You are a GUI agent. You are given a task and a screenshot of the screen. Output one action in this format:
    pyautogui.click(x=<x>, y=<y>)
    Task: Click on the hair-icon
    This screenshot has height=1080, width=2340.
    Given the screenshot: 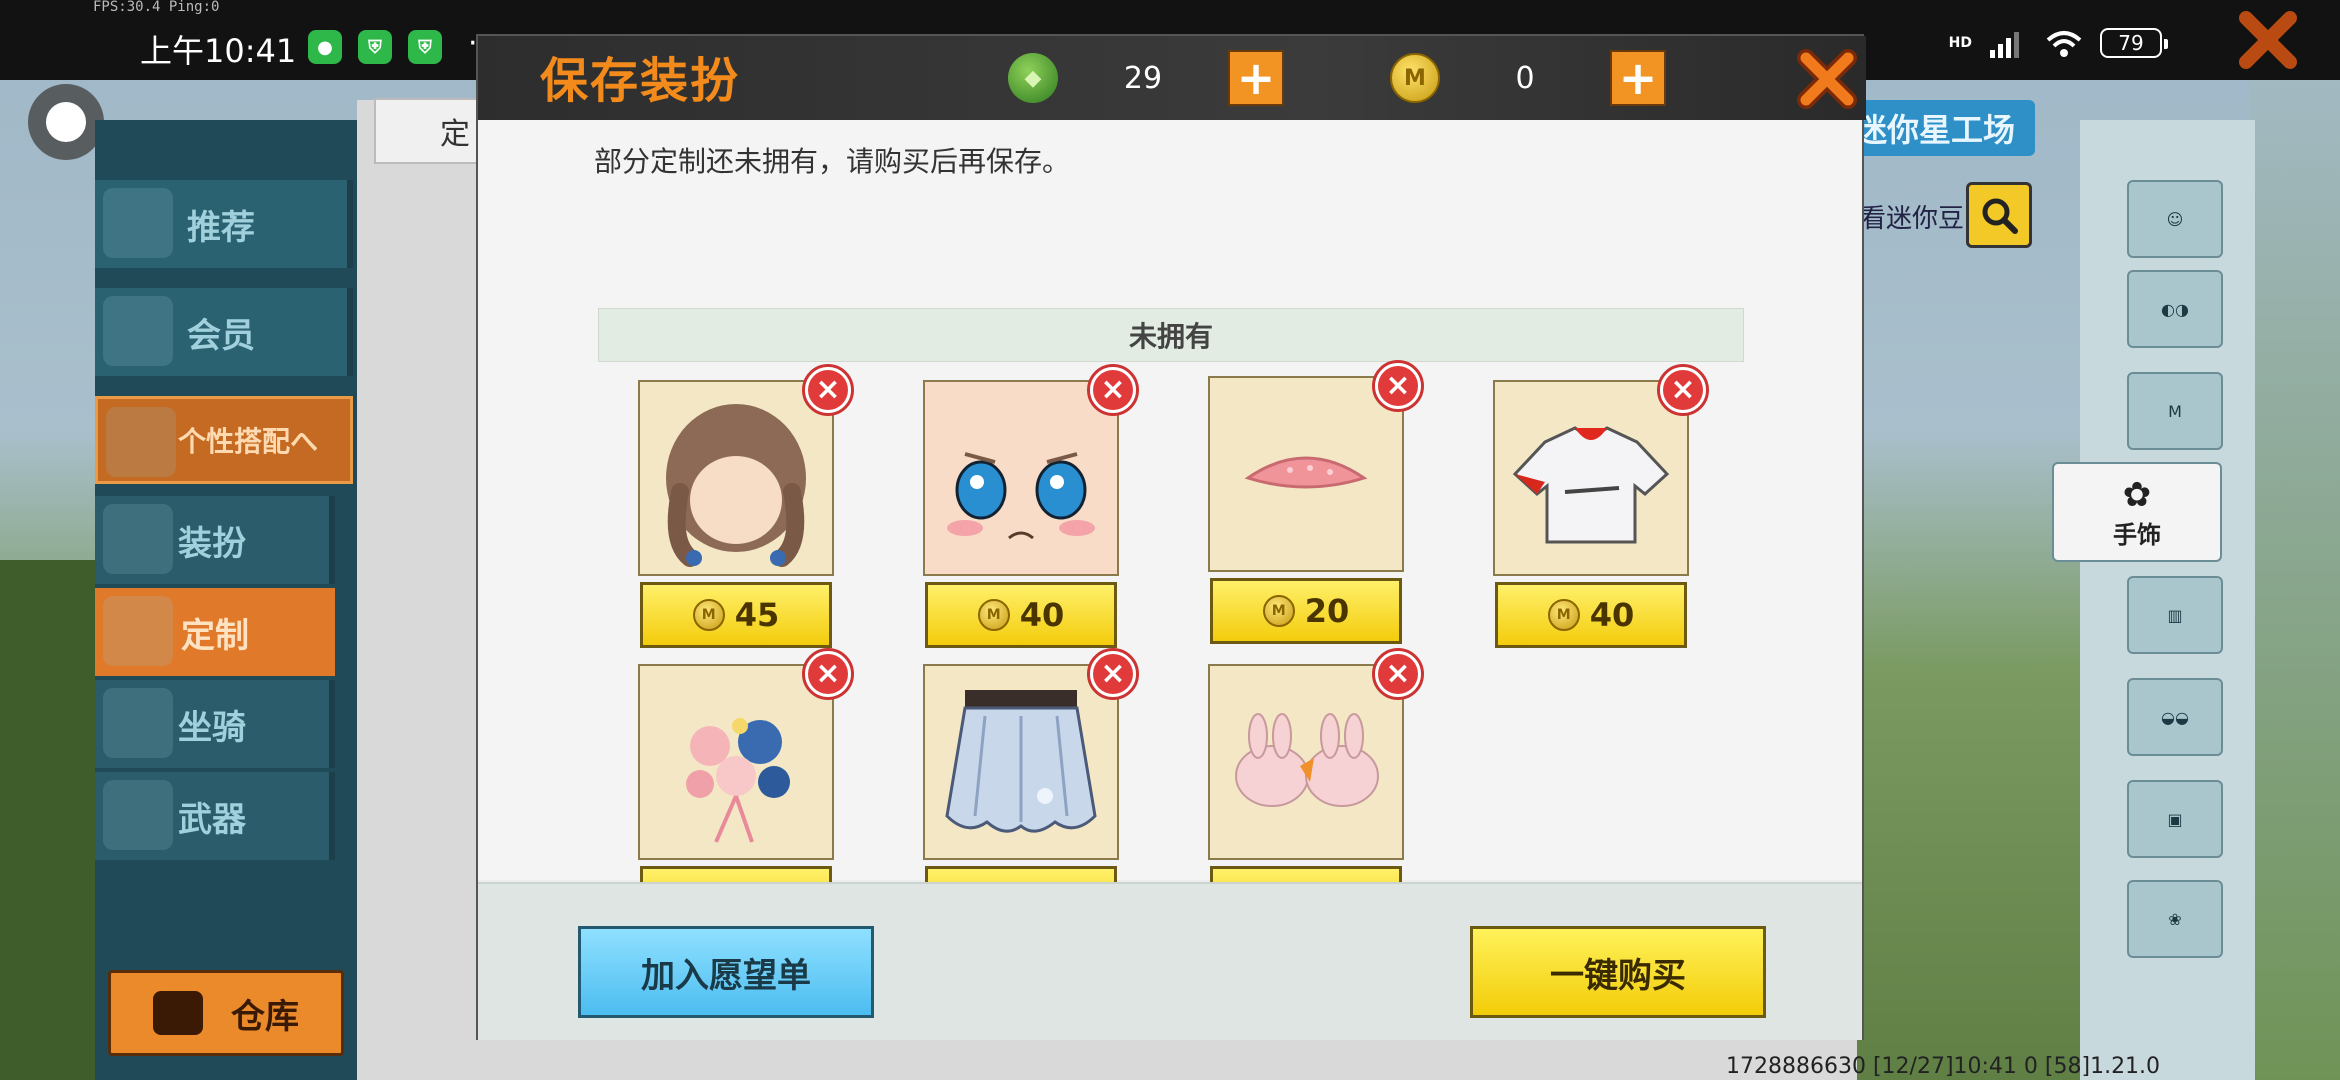 What is the action you would take?
    pyautogui.click(x=736, y=485)
    